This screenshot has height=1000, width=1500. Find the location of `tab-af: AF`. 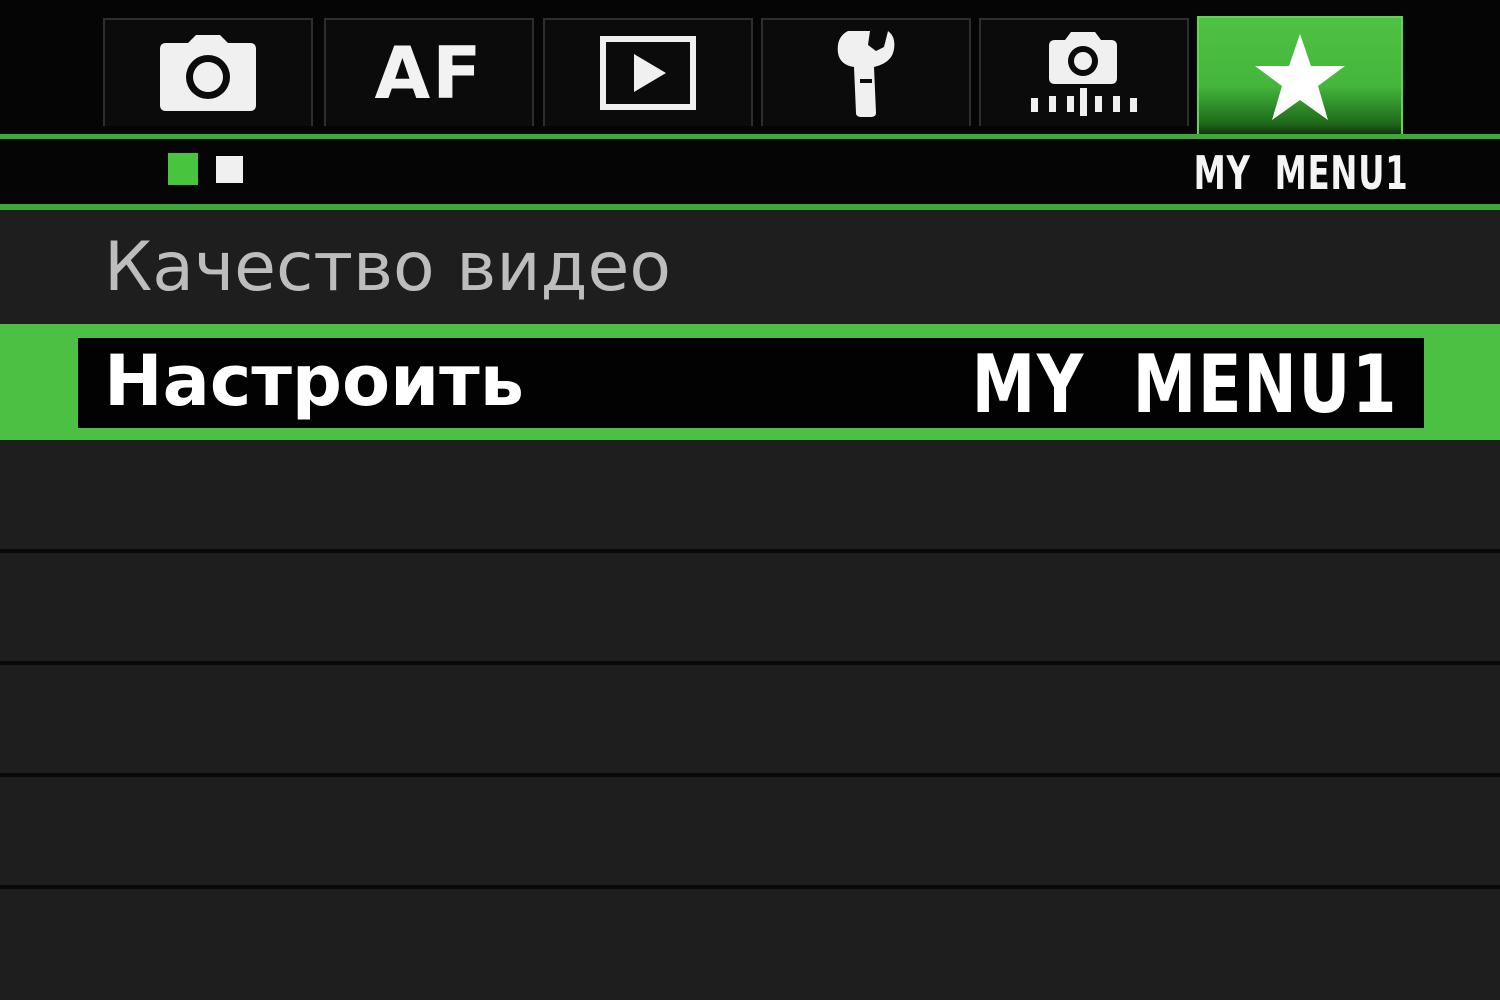

tab-af: AF is located at coordinates (429, 72).